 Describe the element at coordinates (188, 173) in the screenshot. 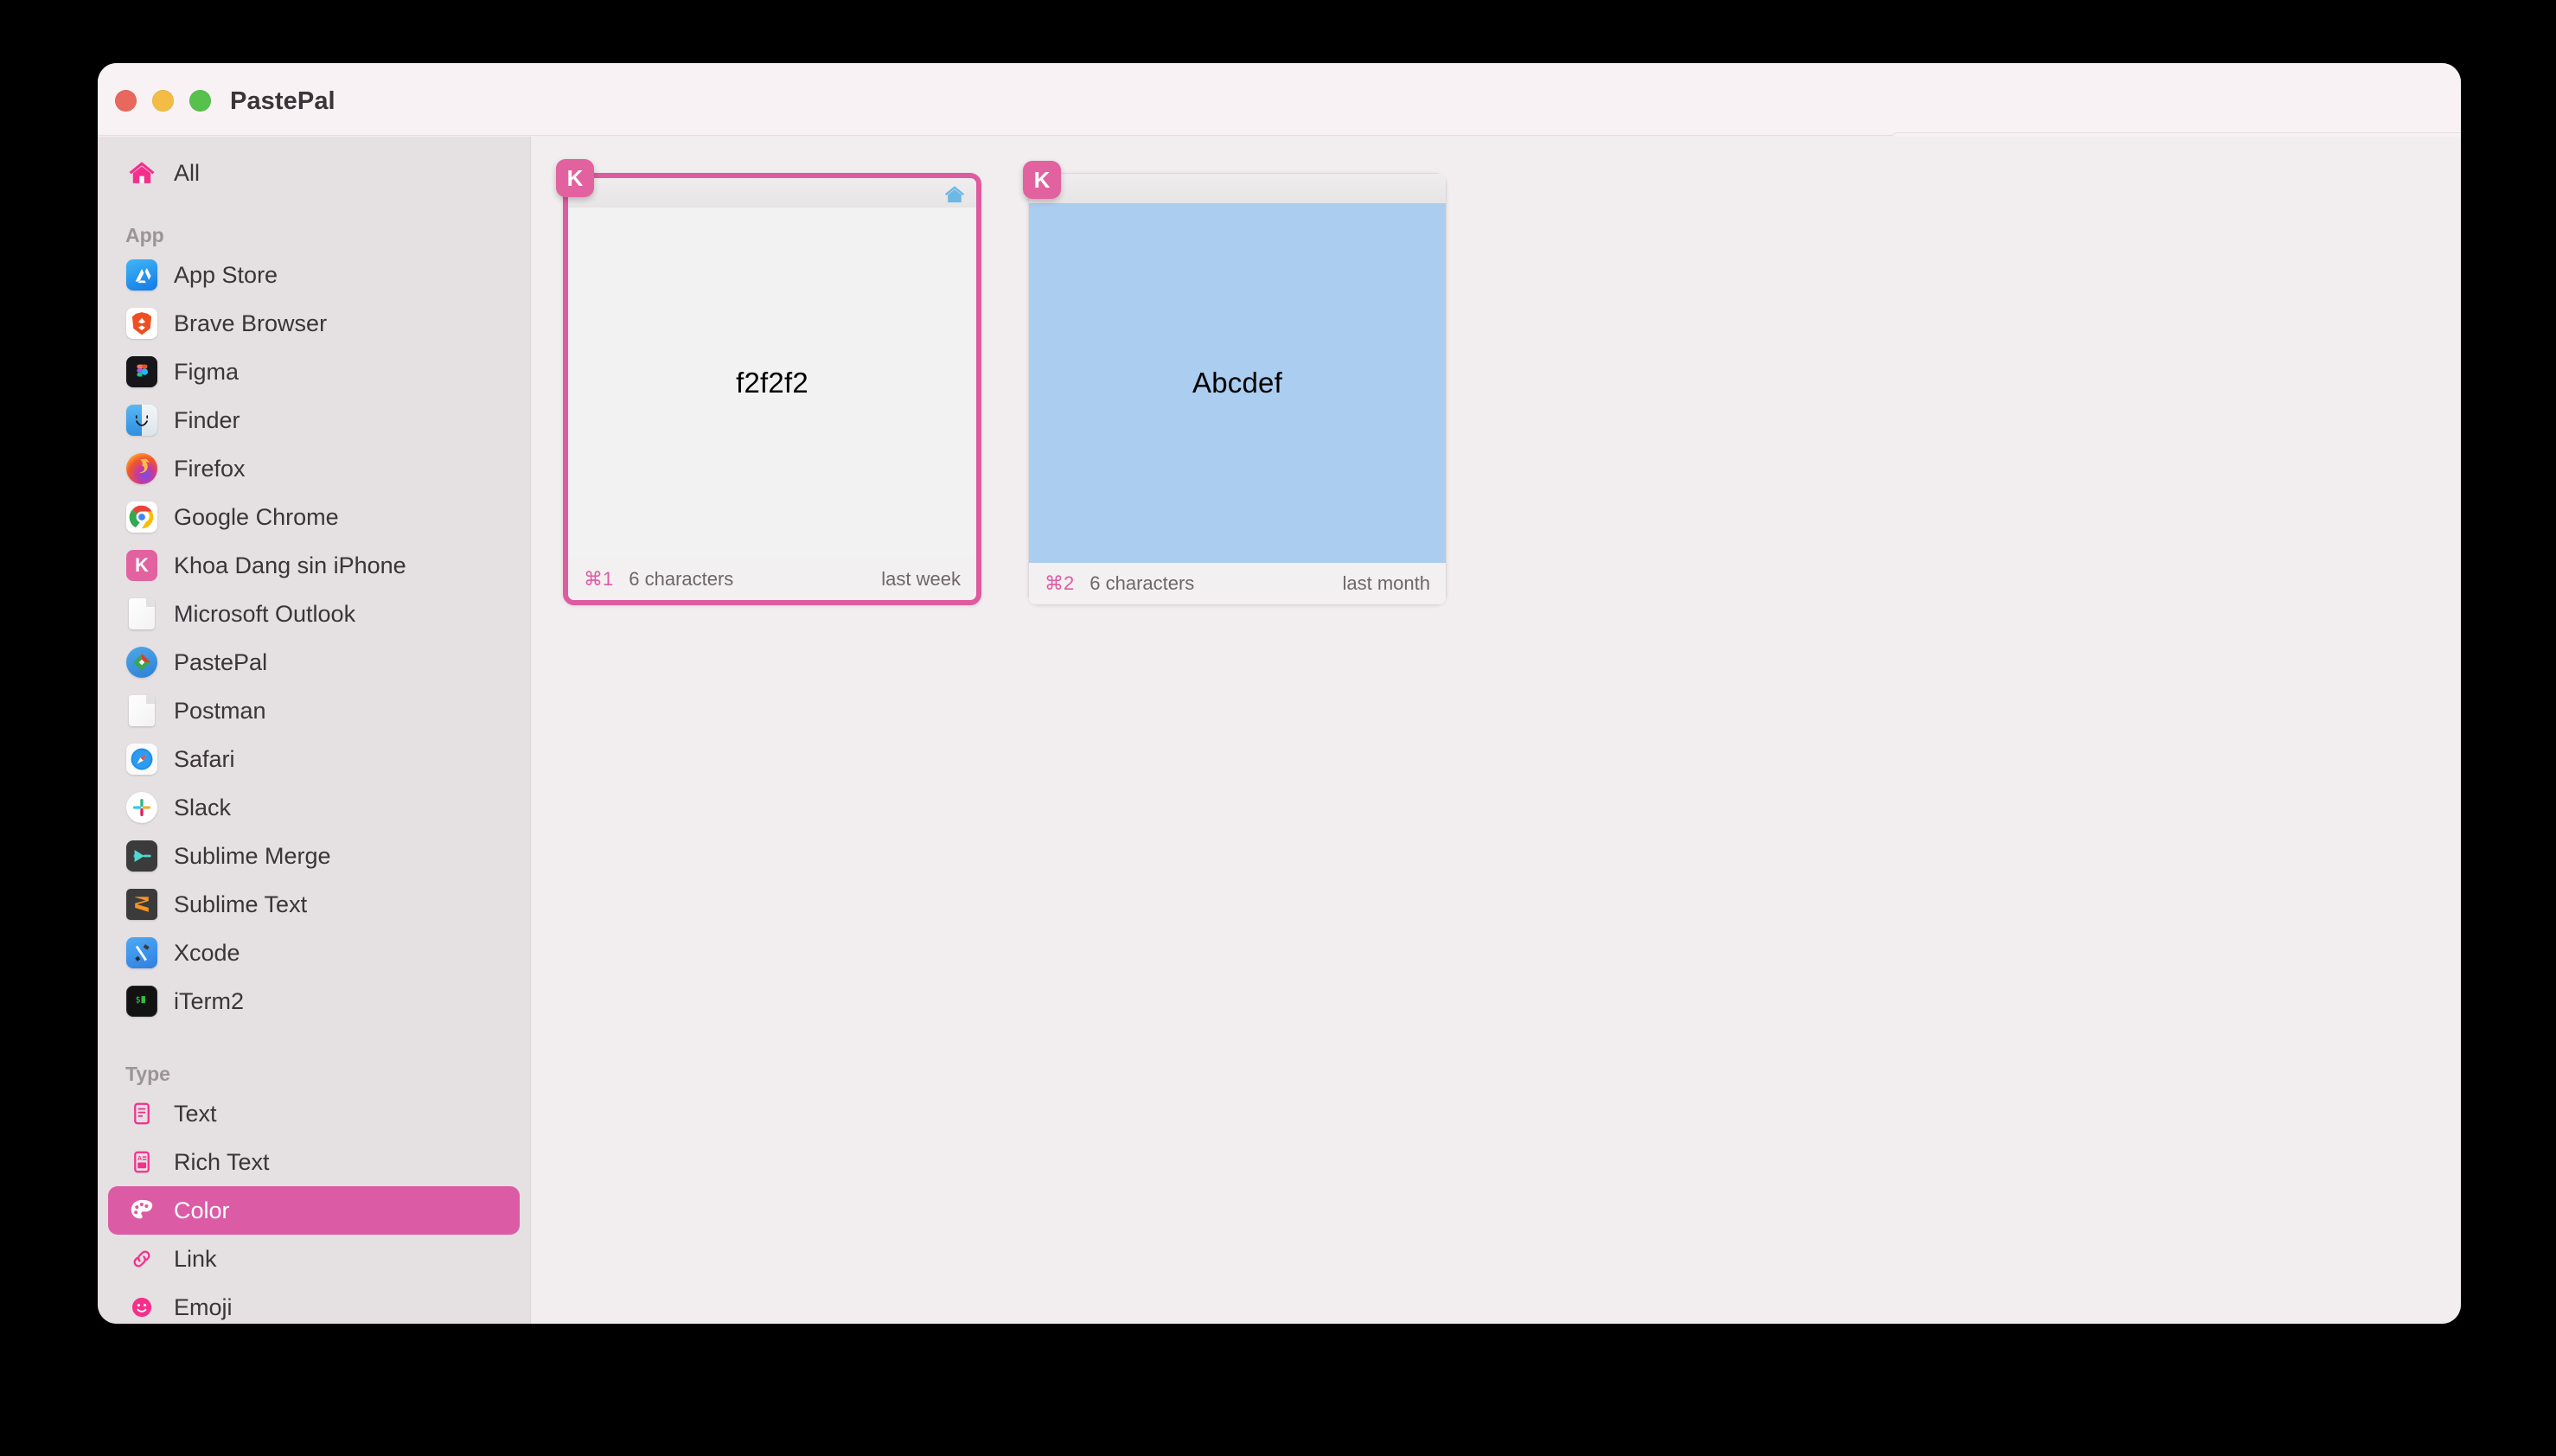

I see `sidebar-item-label: All` at that location.